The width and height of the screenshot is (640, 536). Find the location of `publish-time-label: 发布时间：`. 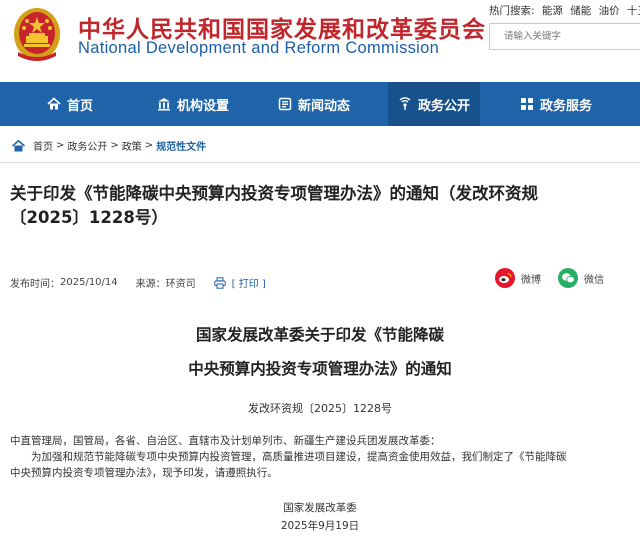

publish-time-label: 发布时间： is located at coordinates (35, 284).